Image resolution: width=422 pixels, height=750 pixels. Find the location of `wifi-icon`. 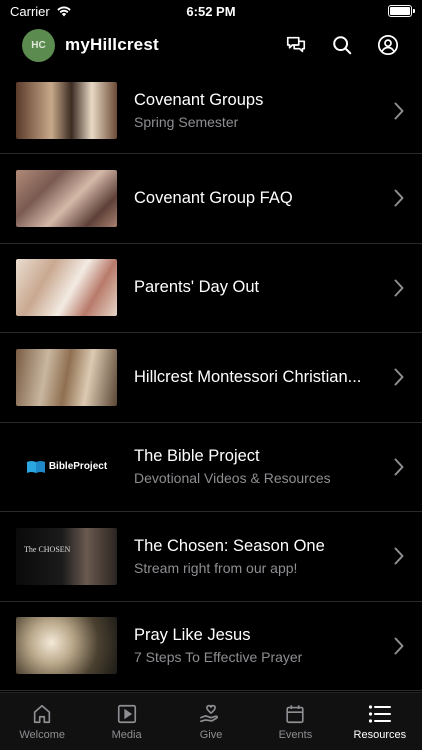

wifi-icon is located at coordinates (64, 11).